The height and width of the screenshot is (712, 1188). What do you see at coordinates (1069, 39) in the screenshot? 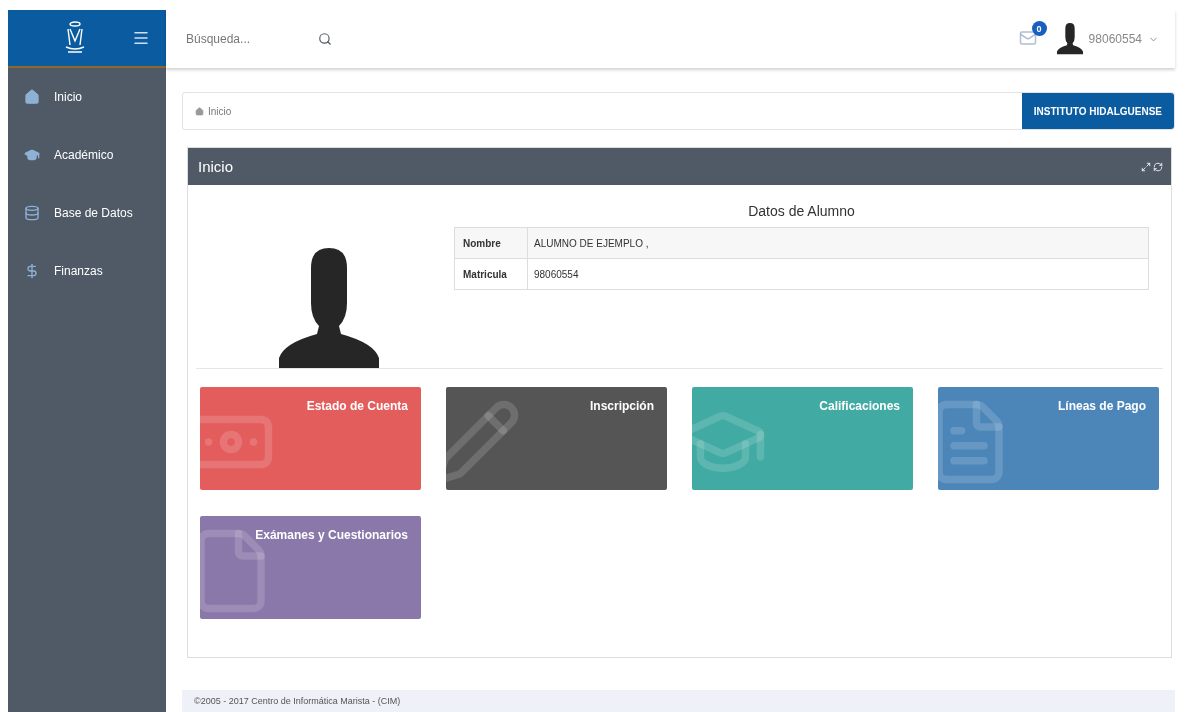
I see `avatar-icon` at bounding box center [1069, 39].